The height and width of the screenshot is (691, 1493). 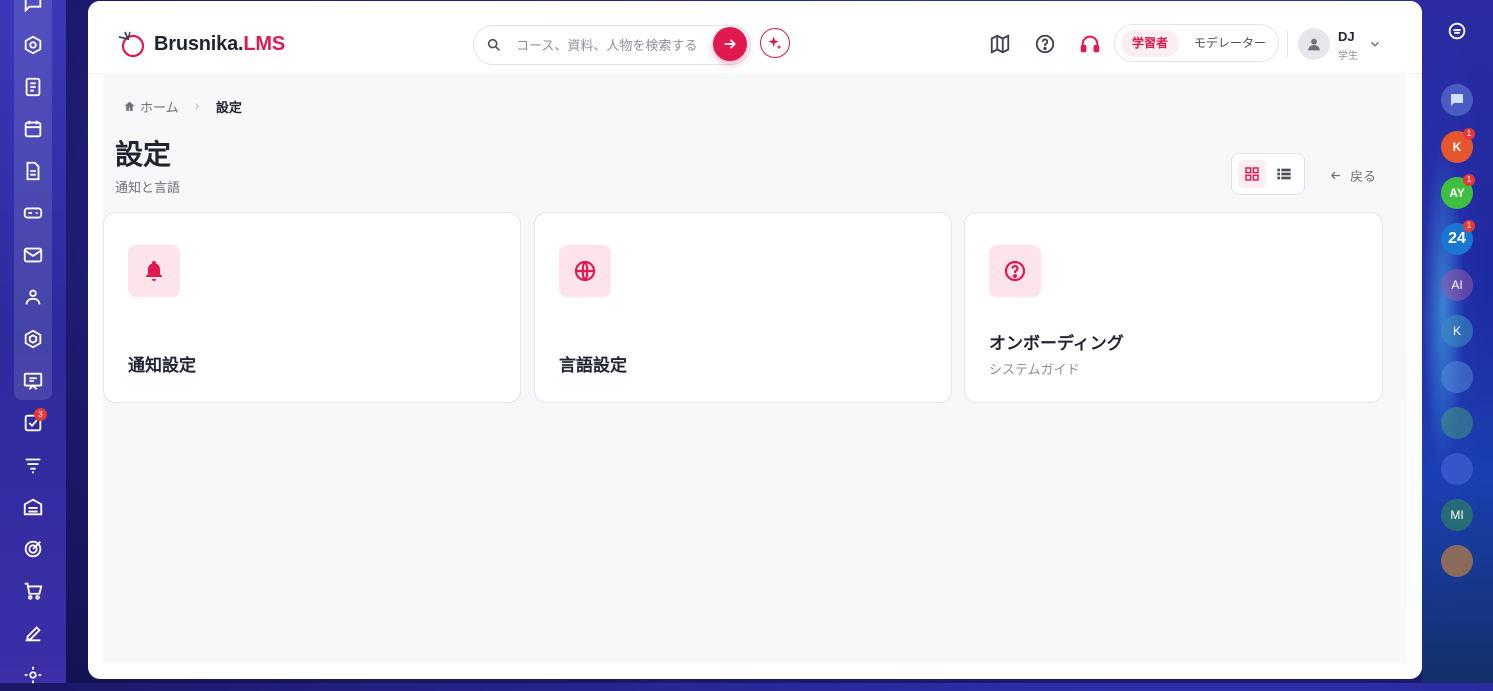 What do you see at coordinates (33, 129) in the screenshot?
I see `calendar-icon` at bounding box center [33, 129].